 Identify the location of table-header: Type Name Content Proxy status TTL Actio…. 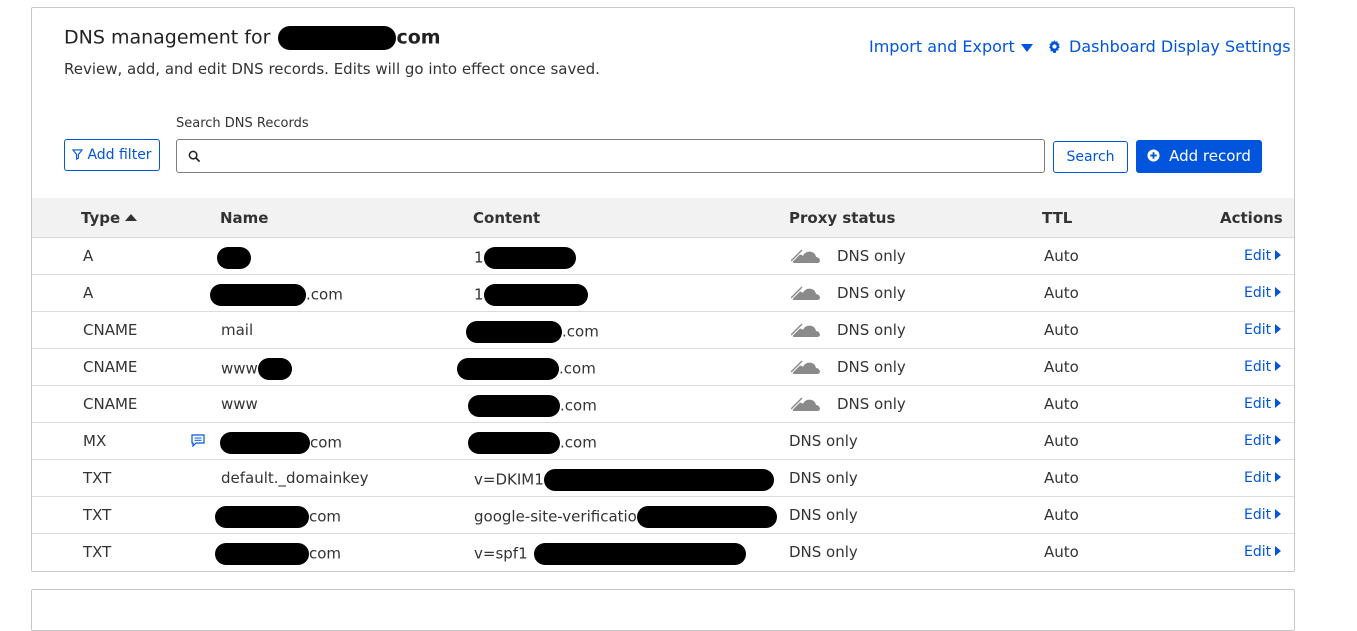
(663, 218).